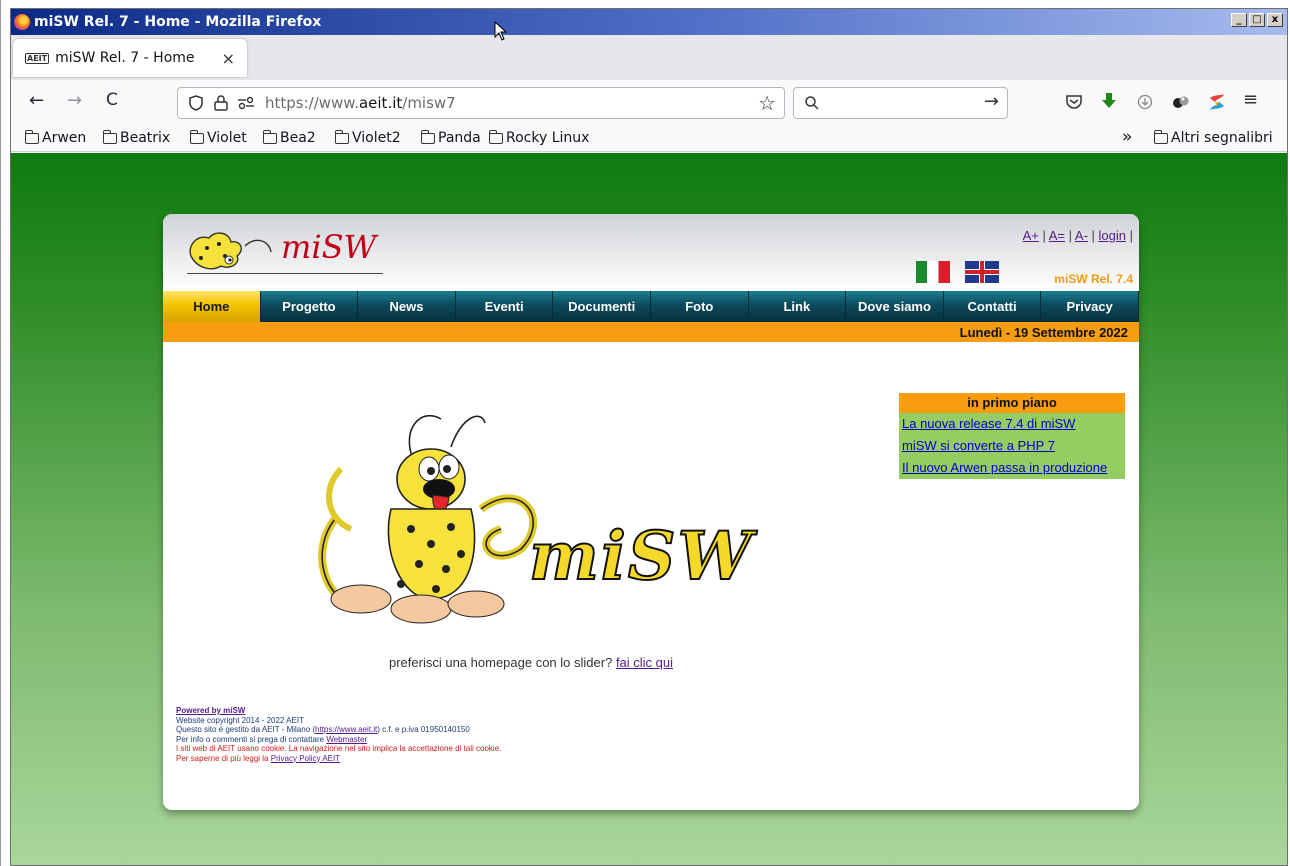 This screenshot has height=866, width=1290. Describe the element at coordinates (285, 252) in the screenshot. I see `site-logo: miSW` at that location.